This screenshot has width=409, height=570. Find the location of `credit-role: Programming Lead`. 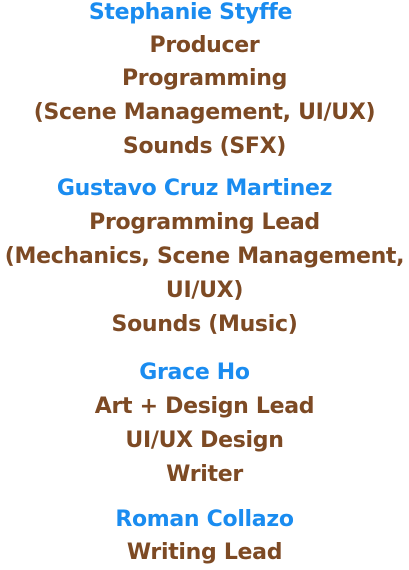

credit-role: Programming Lead is located at coordinates (204, 222).